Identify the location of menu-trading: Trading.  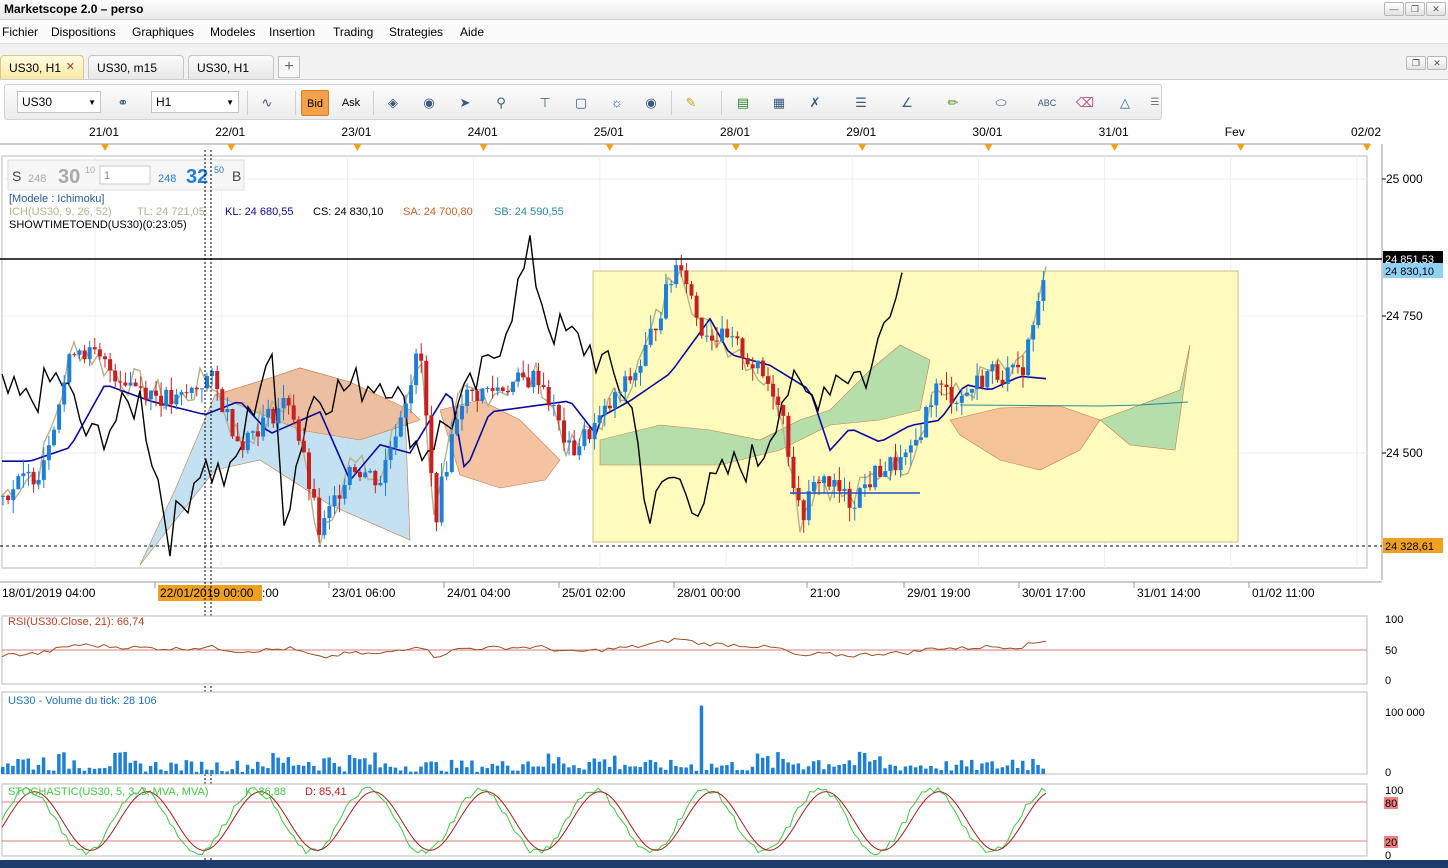
(353, 32).